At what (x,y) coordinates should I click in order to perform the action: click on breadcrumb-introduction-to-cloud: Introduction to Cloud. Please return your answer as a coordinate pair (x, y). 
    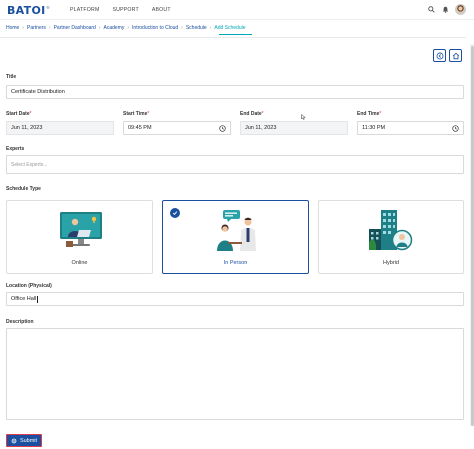
    Looking at the image, I should click on (155, 28).